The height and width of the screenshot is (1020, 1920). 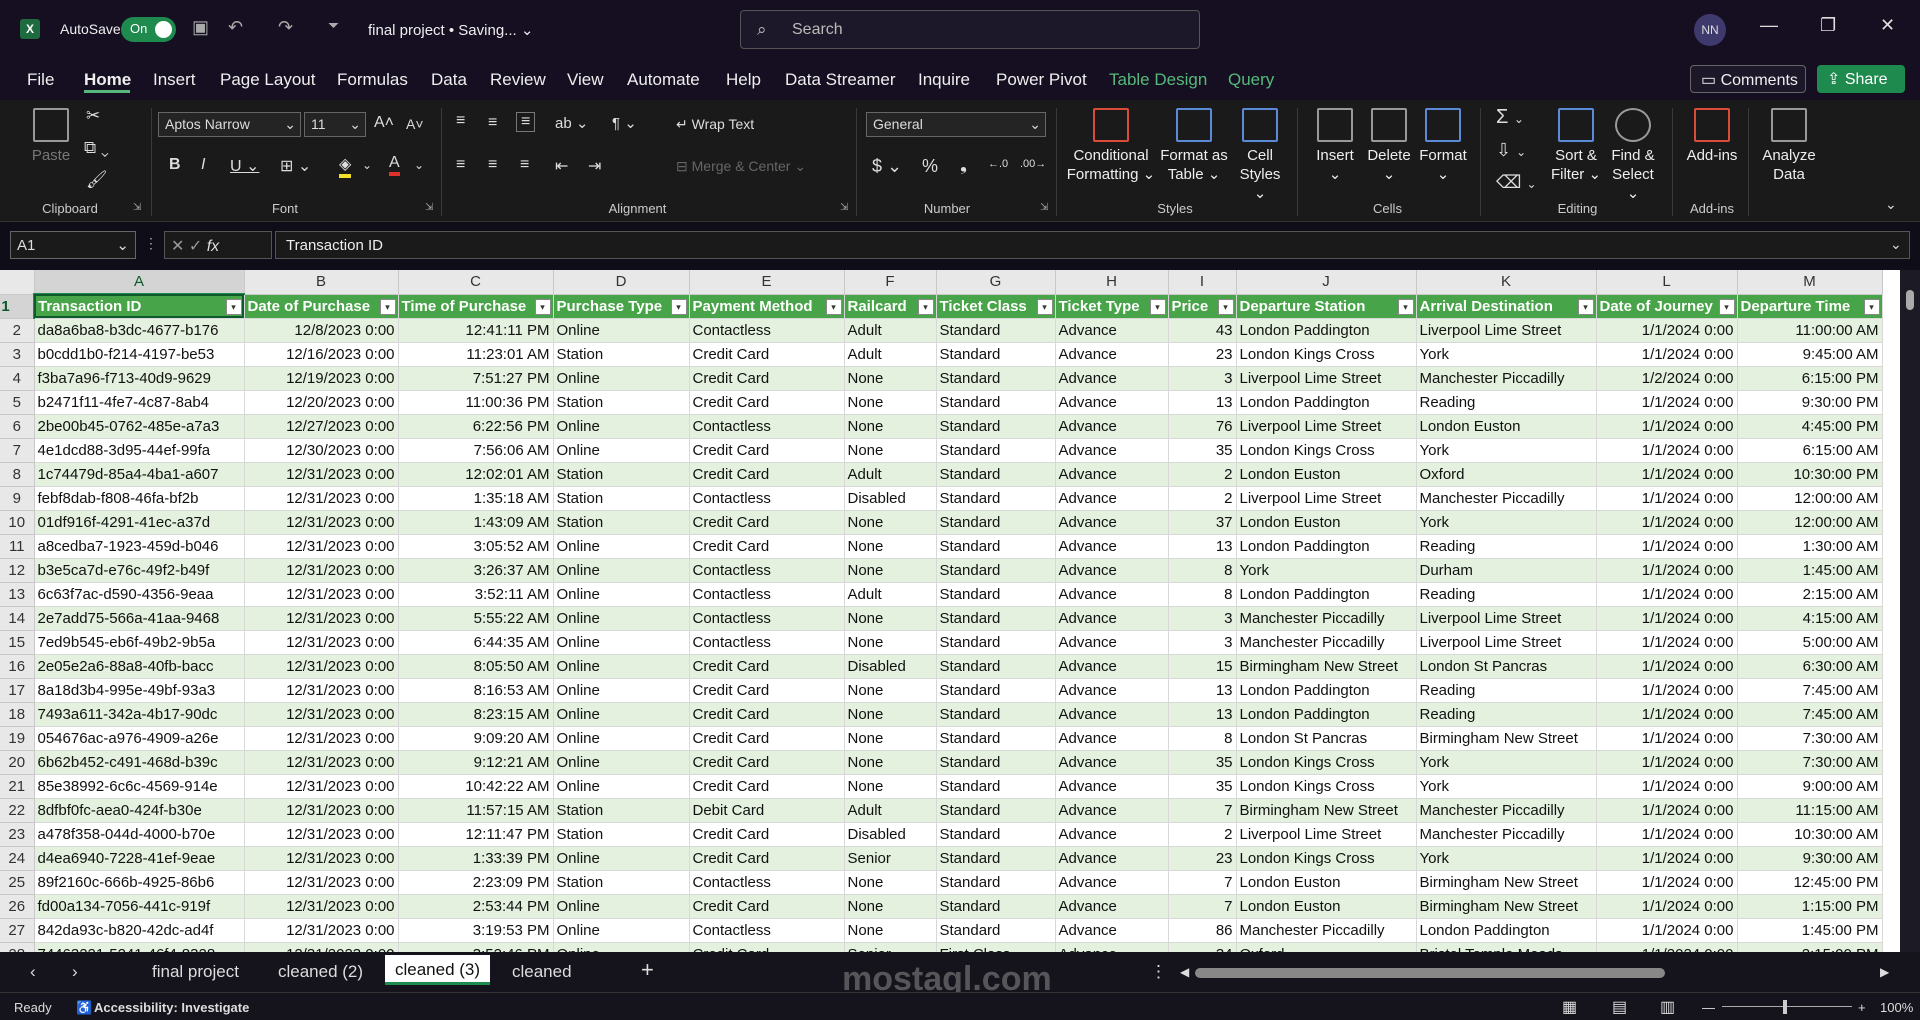 I want to click on table-cell: b3e5ca7d-e76c-49f2-b49f, so click(x=139, y=570).